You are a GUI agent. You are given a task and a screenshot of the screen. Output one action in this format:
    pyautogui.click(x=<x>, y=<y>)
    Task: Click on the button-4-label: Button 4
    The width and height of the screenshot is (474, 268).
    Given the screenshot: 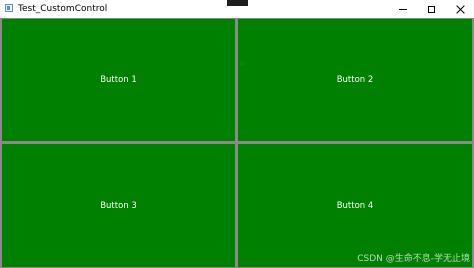 What is the action you would take?
    pyautogui.click(x=355, y=205)
    